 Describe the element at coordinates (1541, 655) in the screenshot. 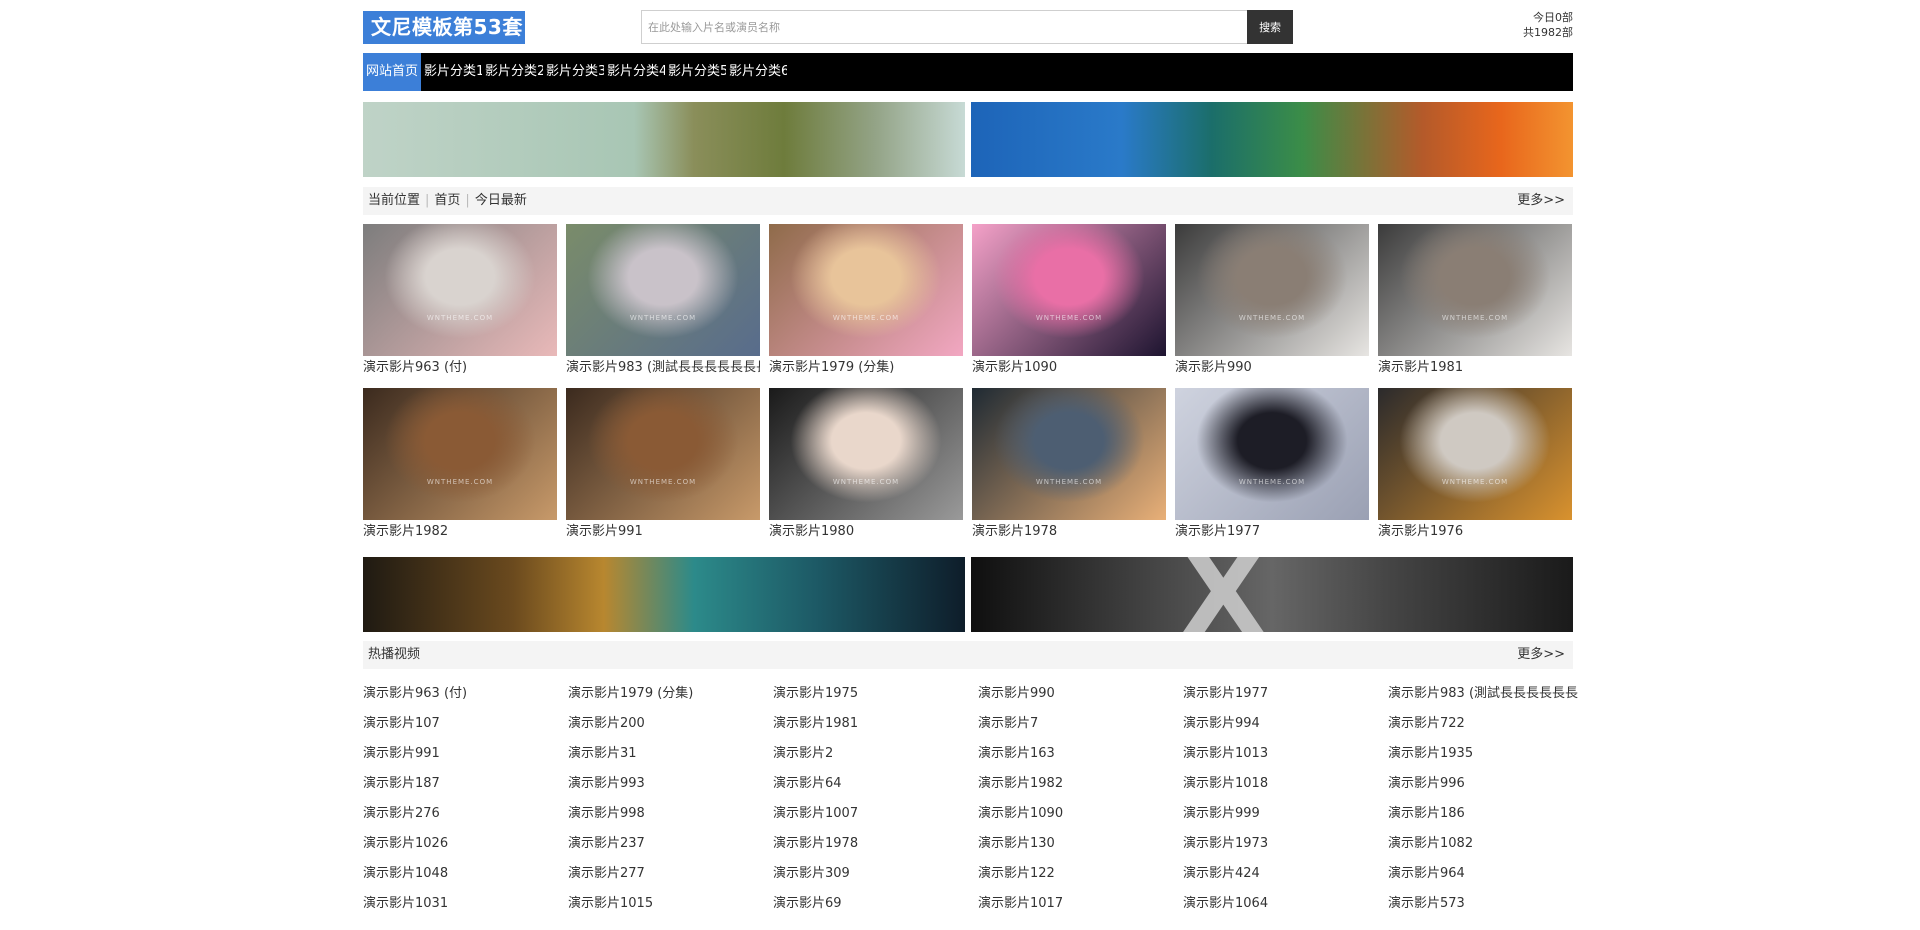

I see `hot-more-link: 更多>>` at that location.